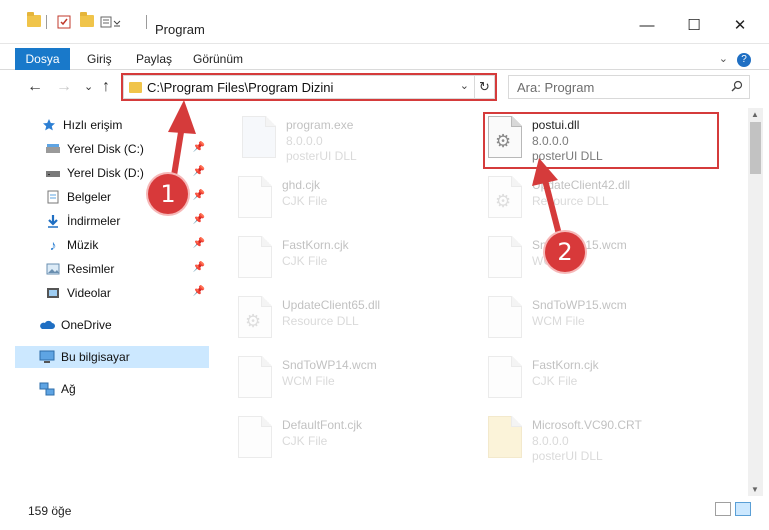 The height and width of the screenshot is (530, 769). I want to click on up-button: ↑, so click(106, 87).